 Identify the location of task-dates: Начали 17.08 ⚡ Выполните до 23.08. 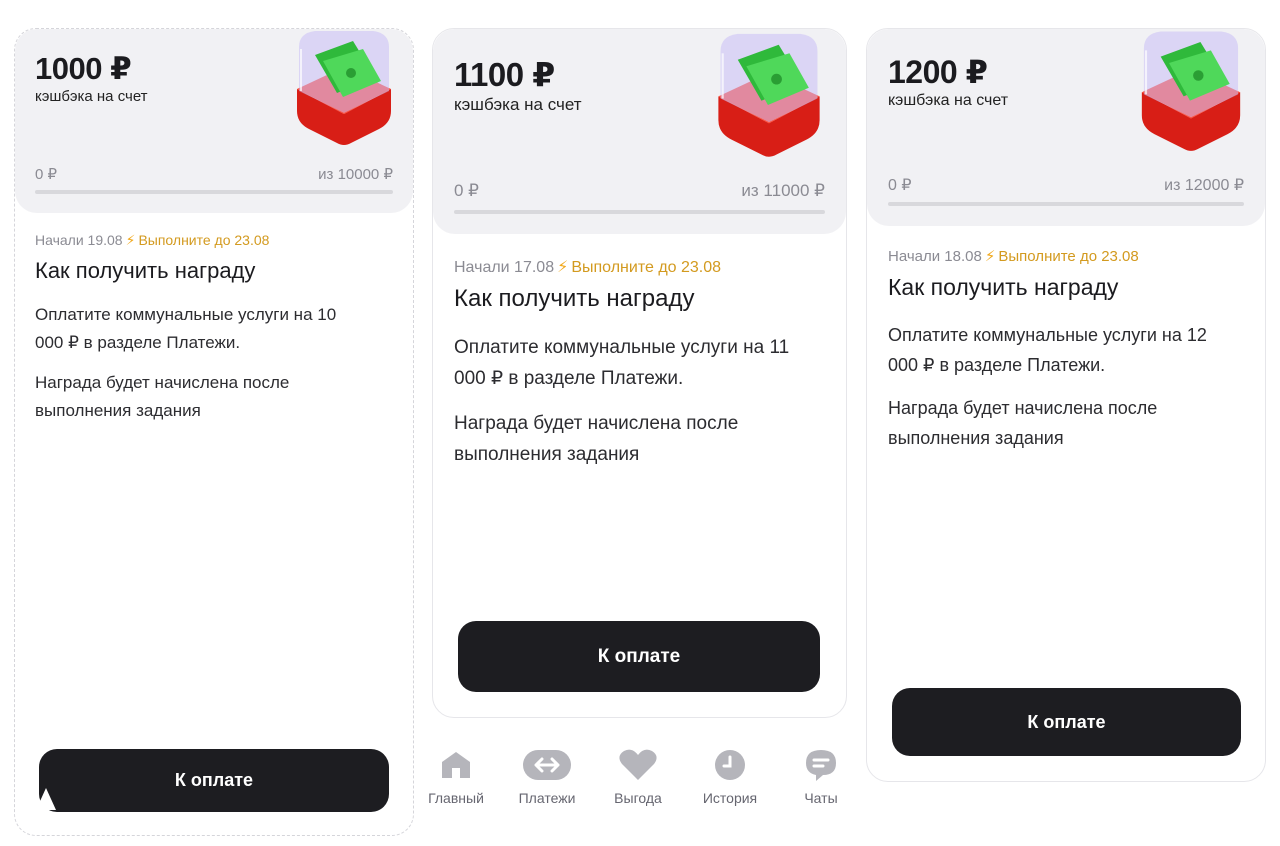
(587, 267).